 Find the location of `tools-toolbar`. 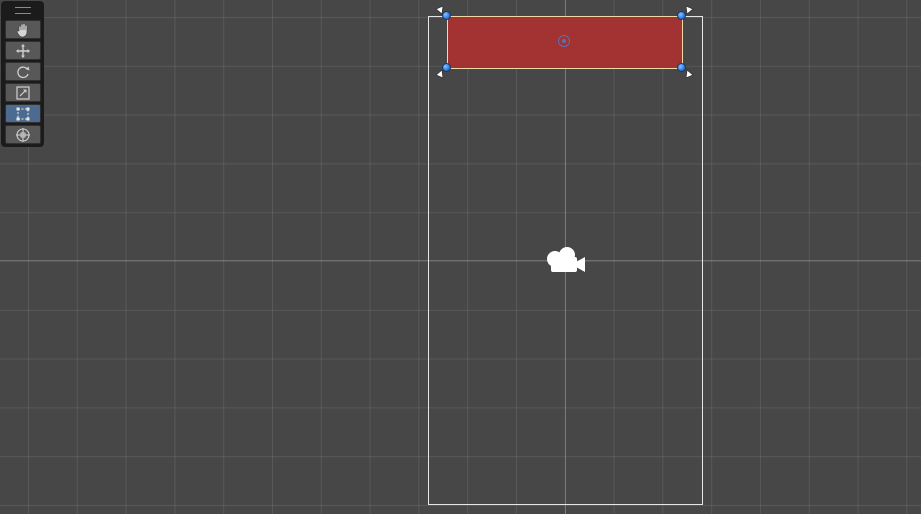

tools-toolbar is located at coordinates (22, 74).